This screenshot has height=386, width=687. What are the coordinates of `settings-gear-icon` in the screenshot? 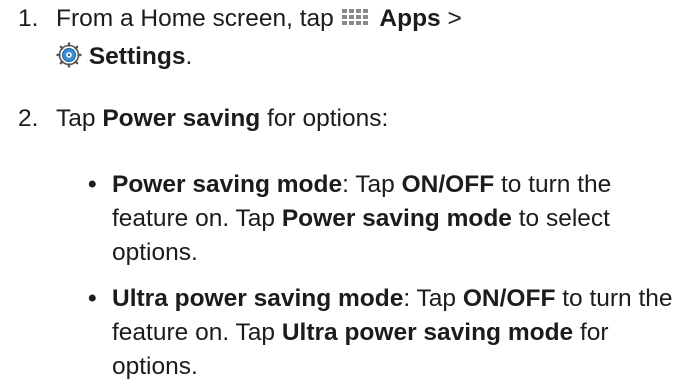 It's located at (69, 60).